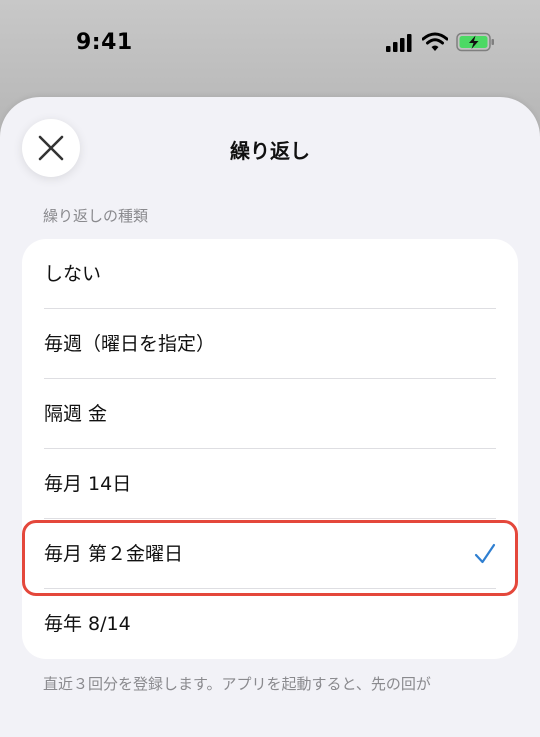  I want to click on footnote: 直近３回分を登録します。アプリを起動すると、先の回が, so click(237, 684).